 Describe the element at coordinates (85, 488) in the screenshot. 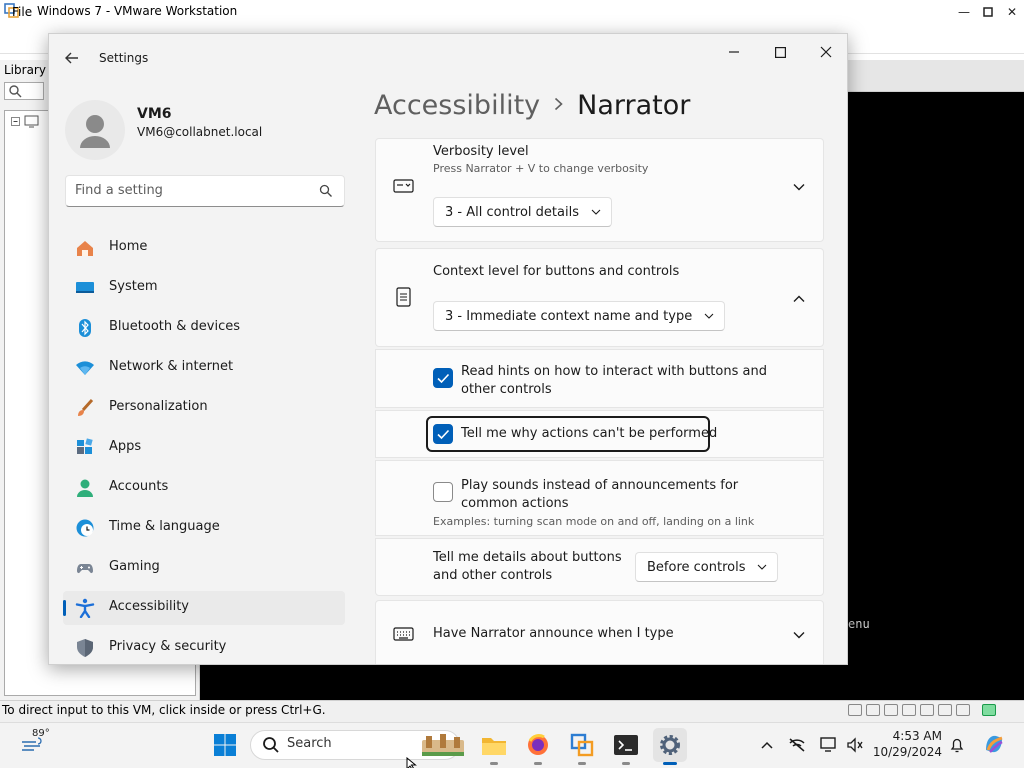

I see `accounts-icon` at that location.